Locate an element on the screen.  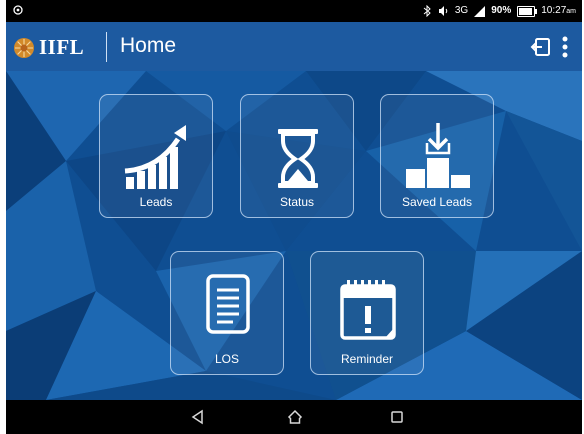
more-options-icon is located at coordinates (565, 47).